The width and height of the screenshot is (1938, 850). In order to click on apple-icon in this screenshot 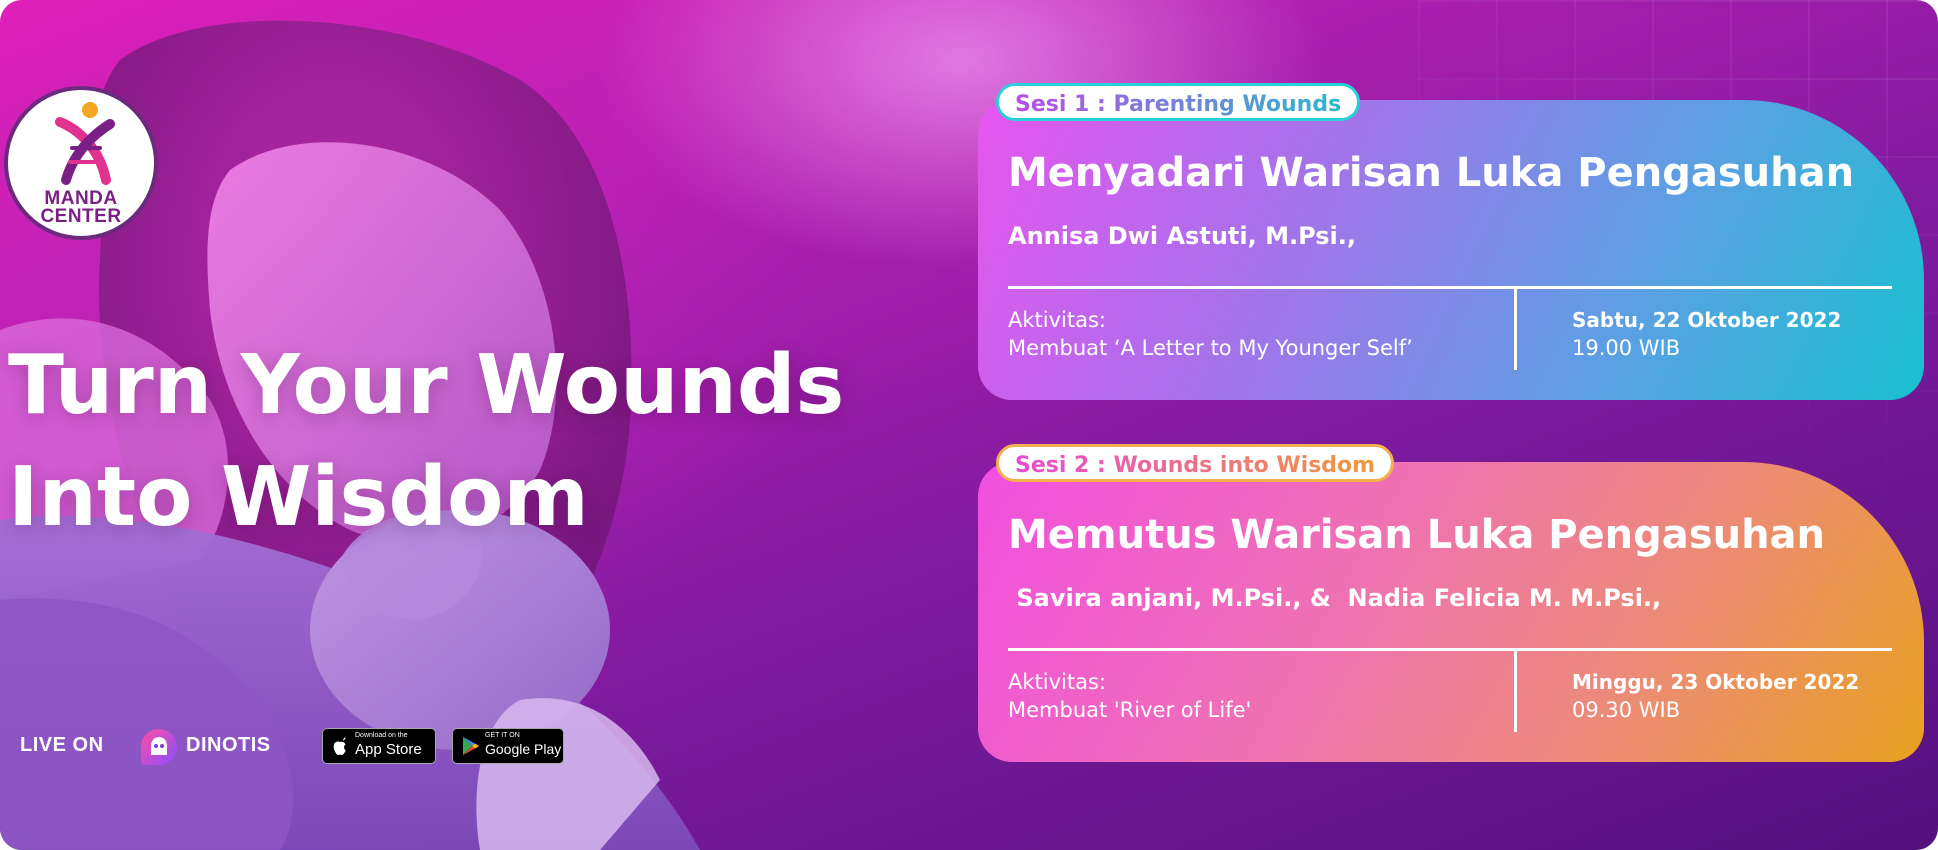, I will do `click(339, 746)`.